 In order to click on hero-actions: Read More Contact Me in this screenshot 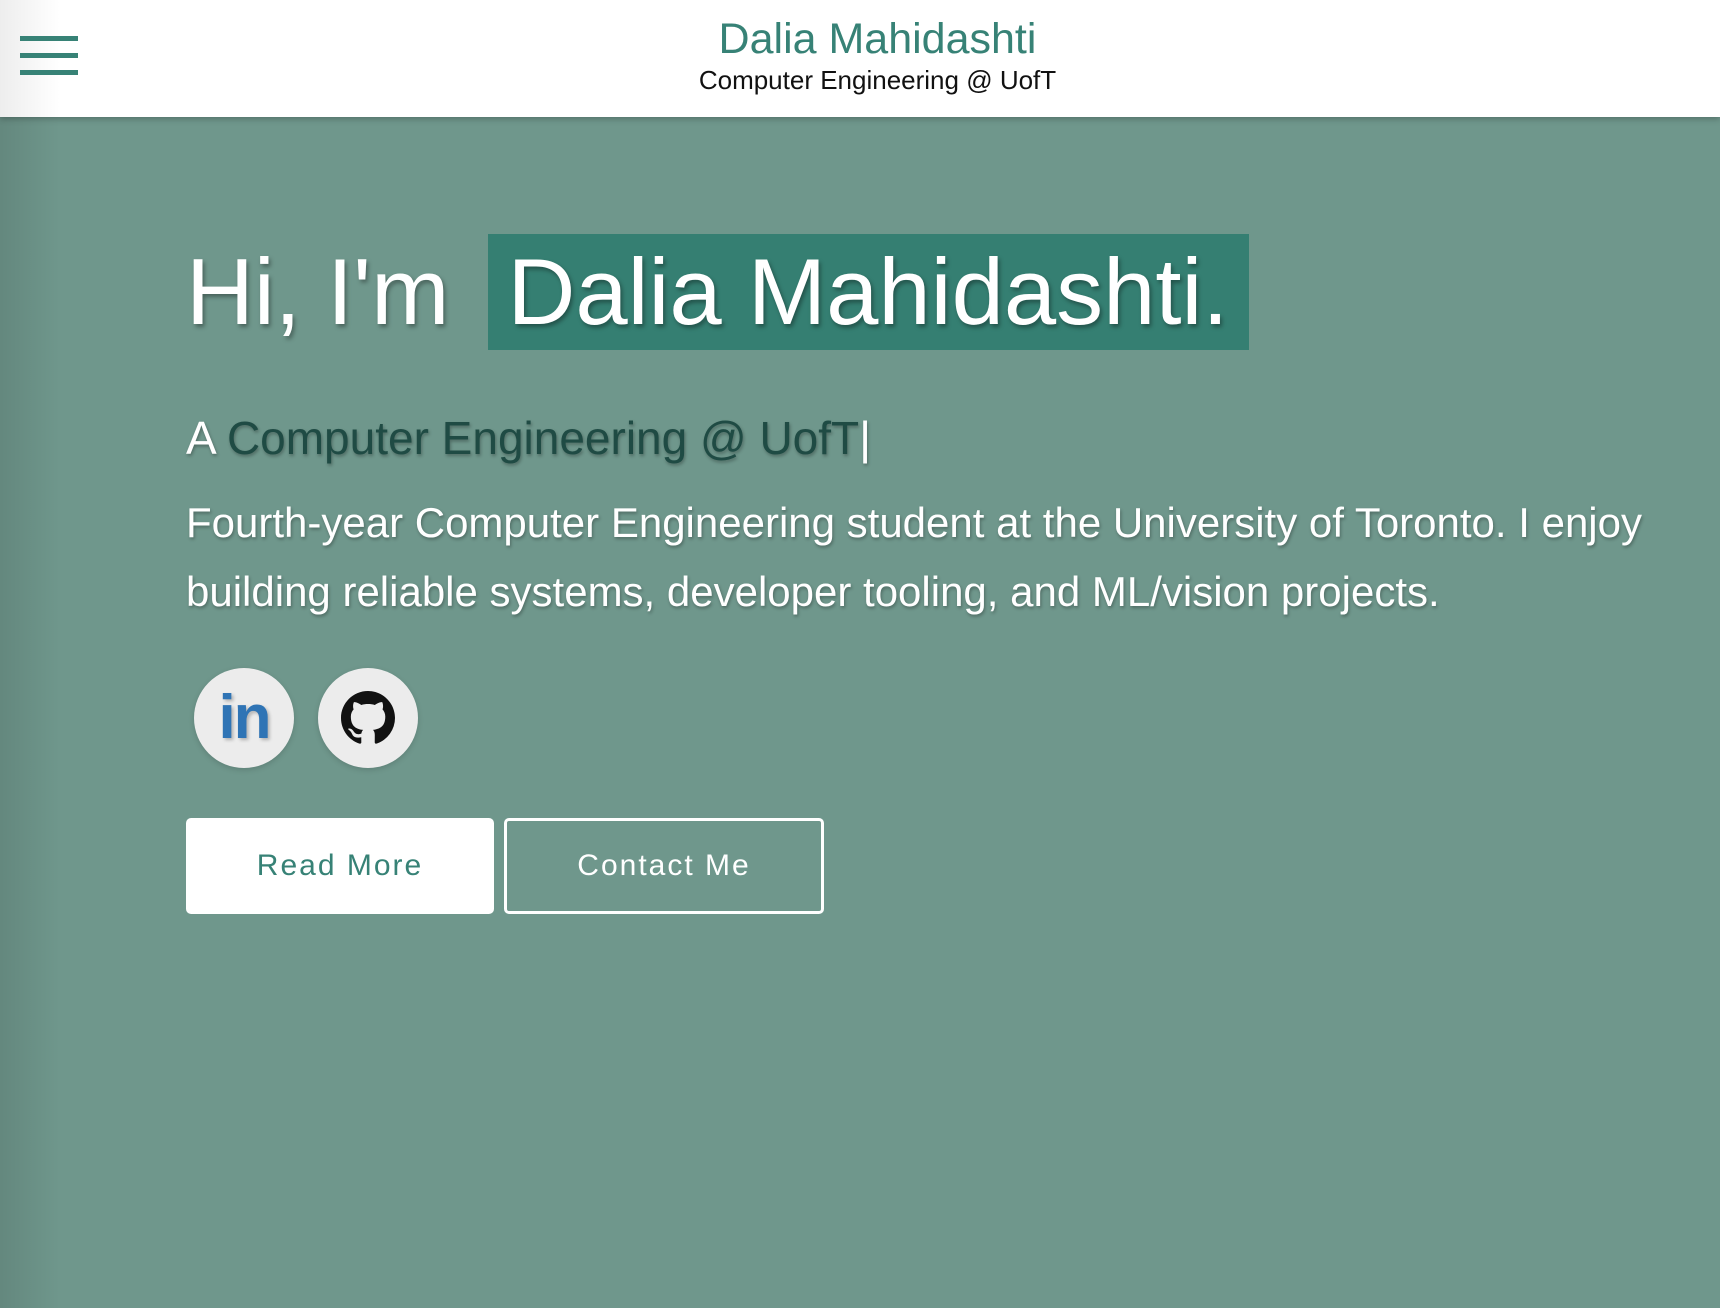, I will do `click(936, 866)`.